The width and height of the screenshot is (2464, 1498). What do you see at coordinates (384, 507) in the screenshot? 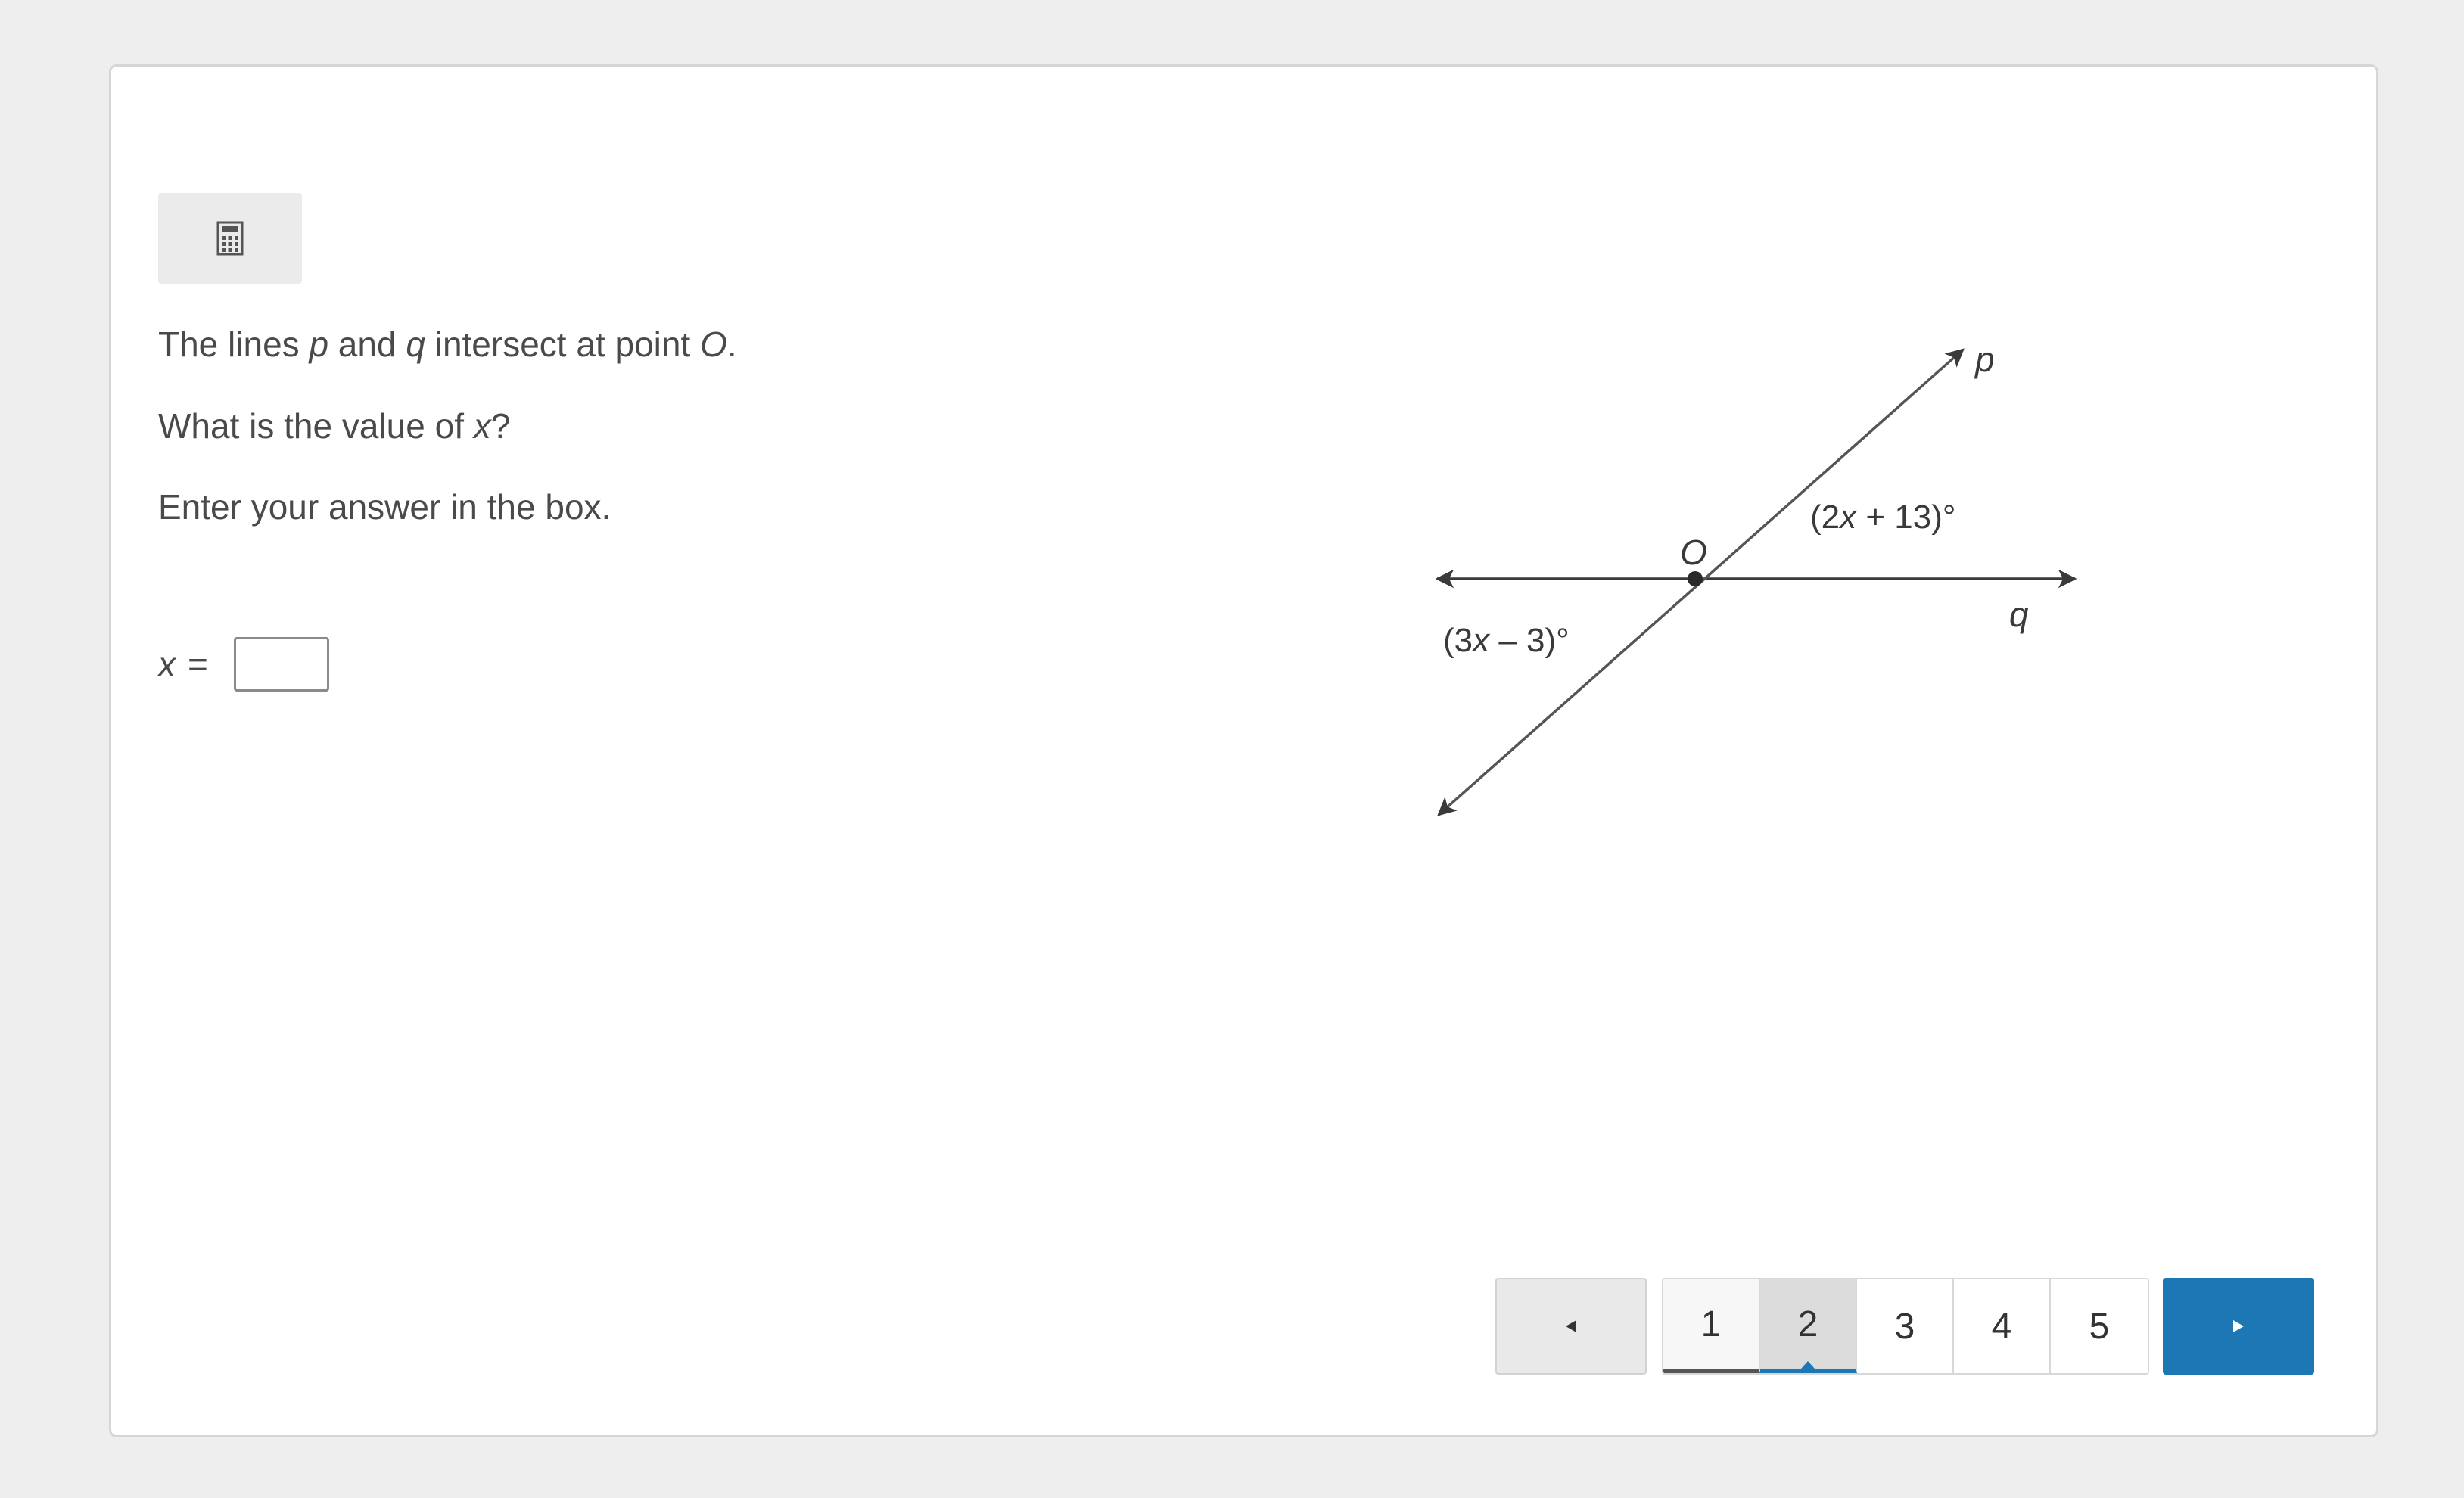
I see `question-text-instruction: Enter your answer in the box.` at bounding box center [384, 507].